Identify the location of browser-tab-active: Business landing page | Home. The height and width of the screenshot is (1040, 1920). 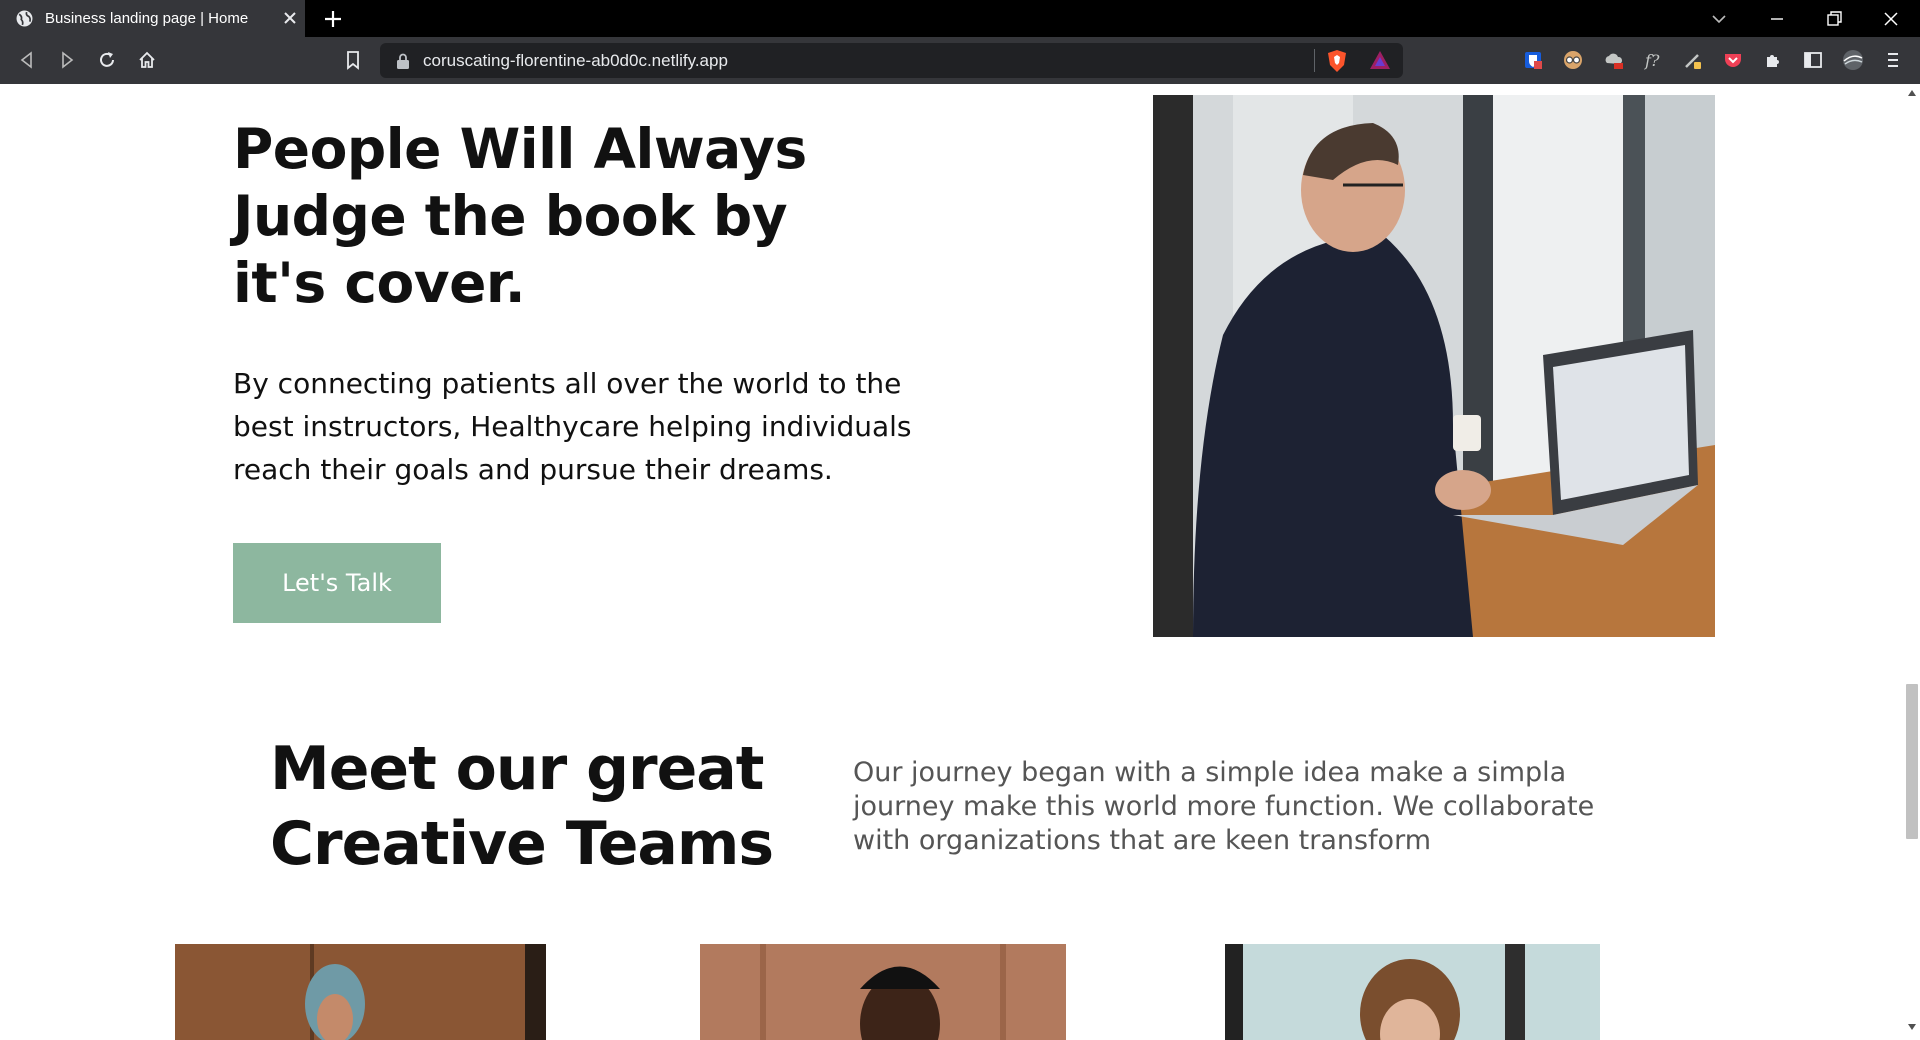
(152, 18).